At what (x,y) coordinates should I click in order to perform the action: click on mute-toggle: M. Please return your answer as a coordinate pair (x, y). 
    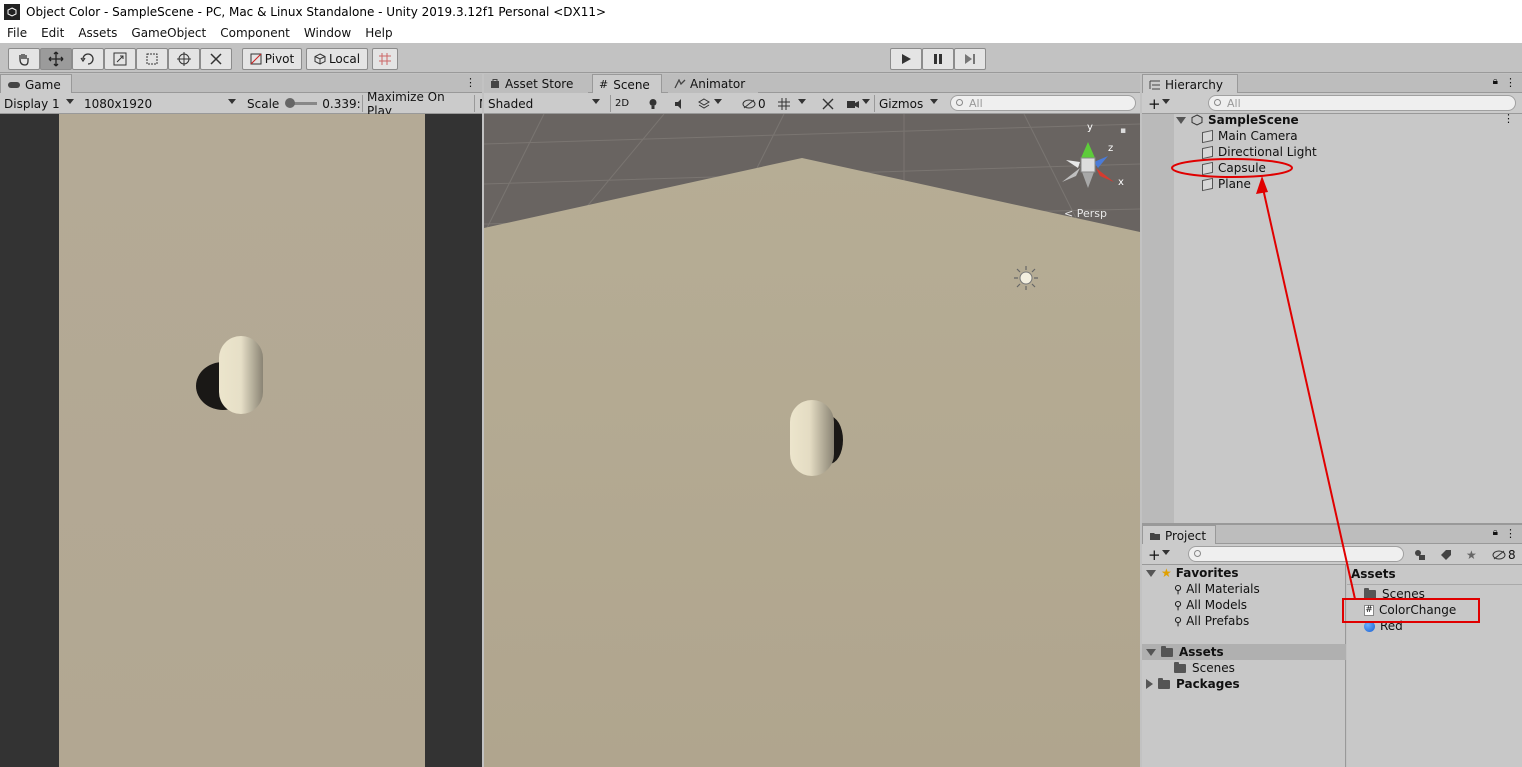
    Looking at the image, I should click on (478, 103).